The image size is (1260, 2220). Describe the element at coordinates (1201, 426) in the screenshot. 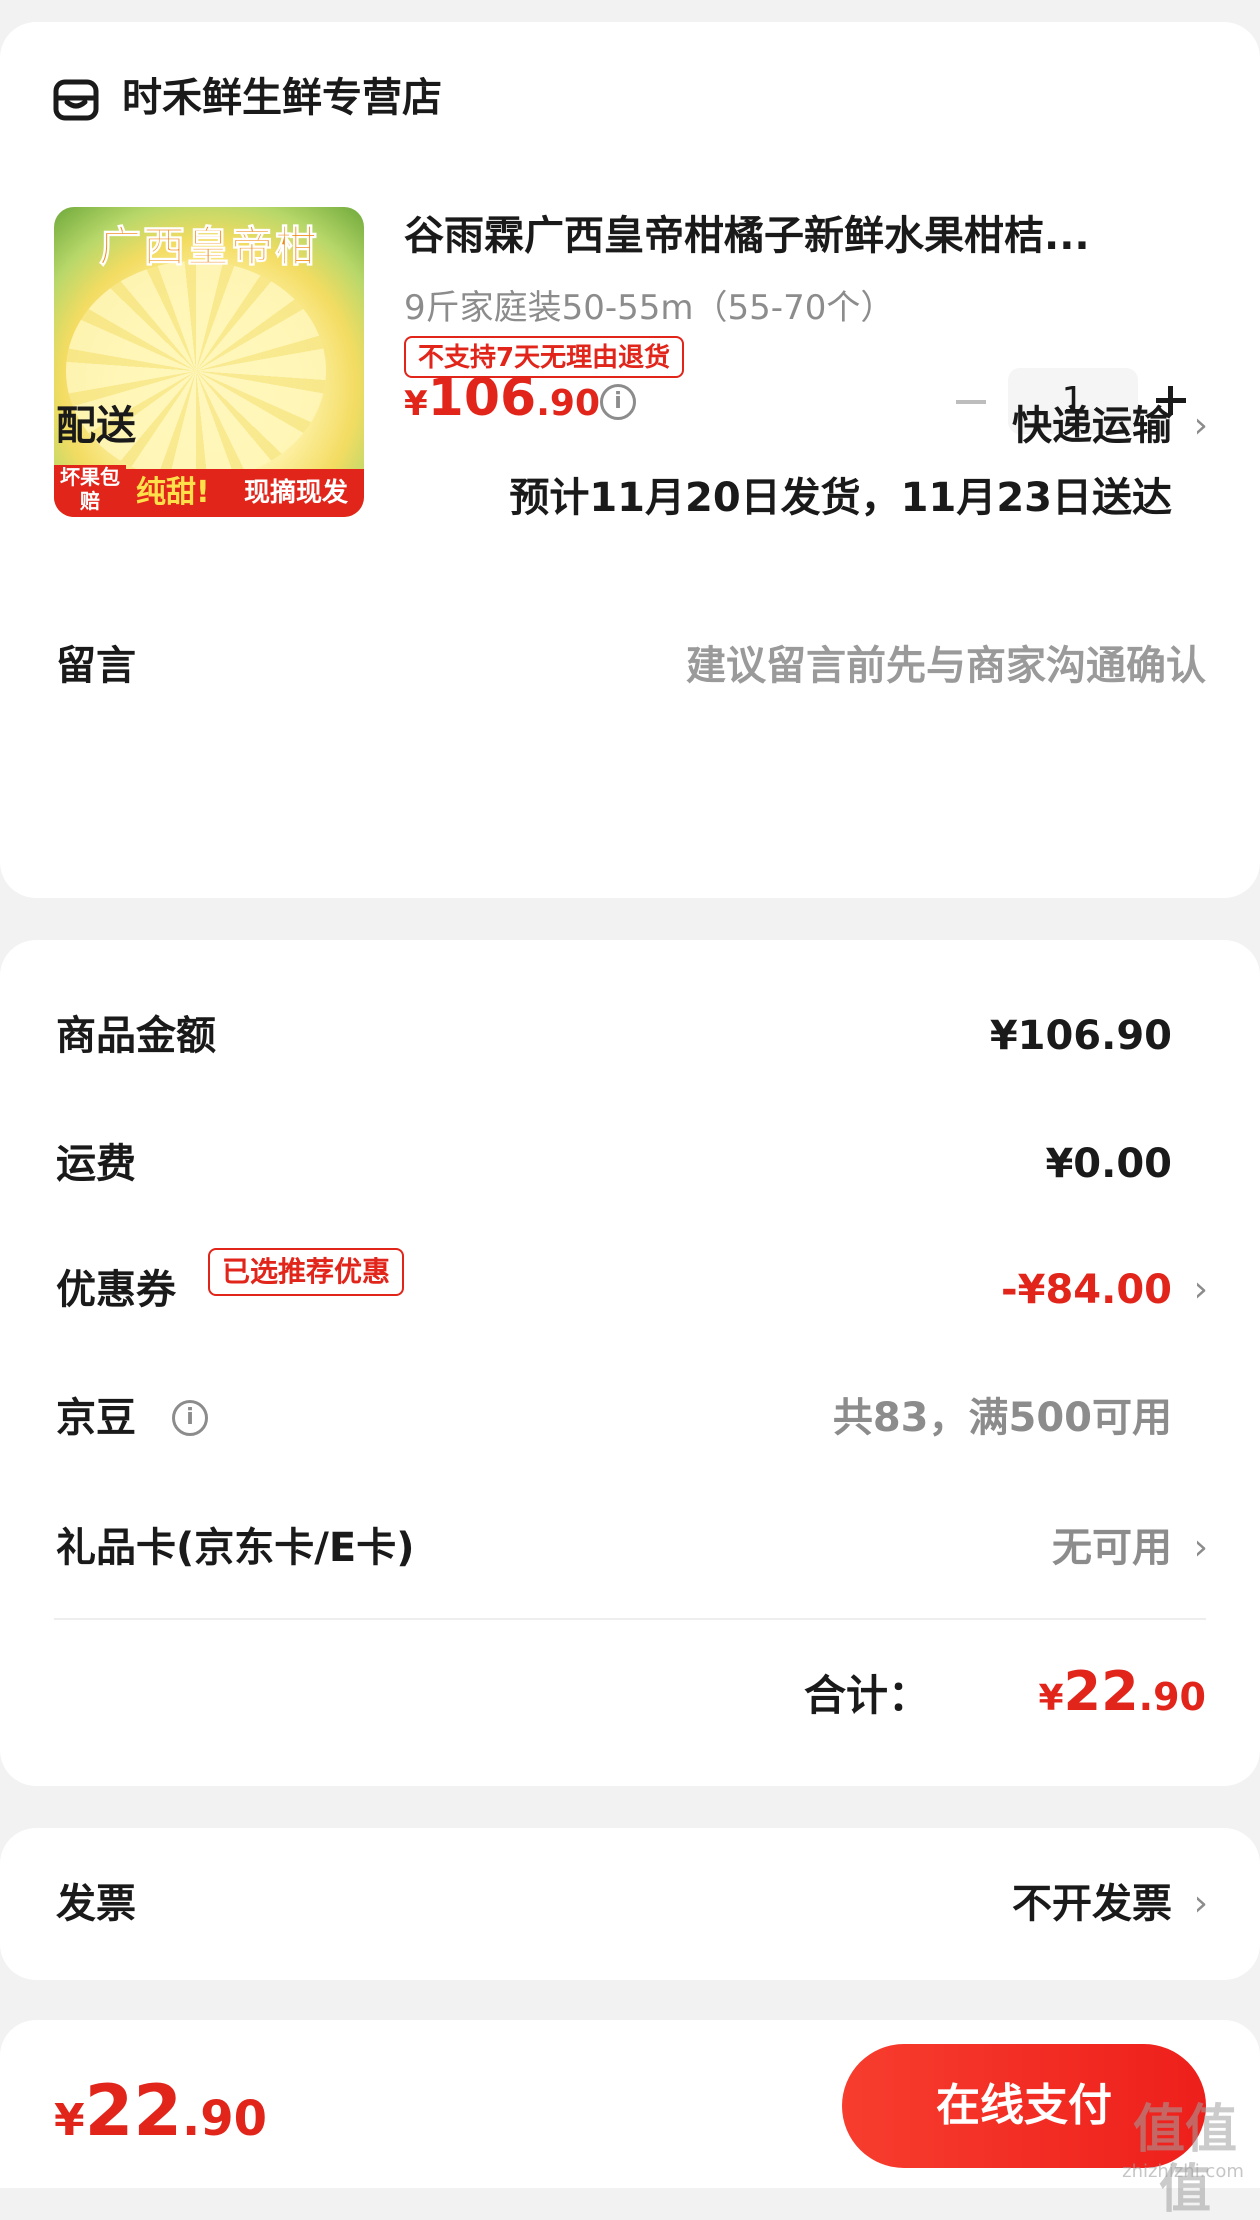

I see `delivery-chevron-icon: ›` at that location.